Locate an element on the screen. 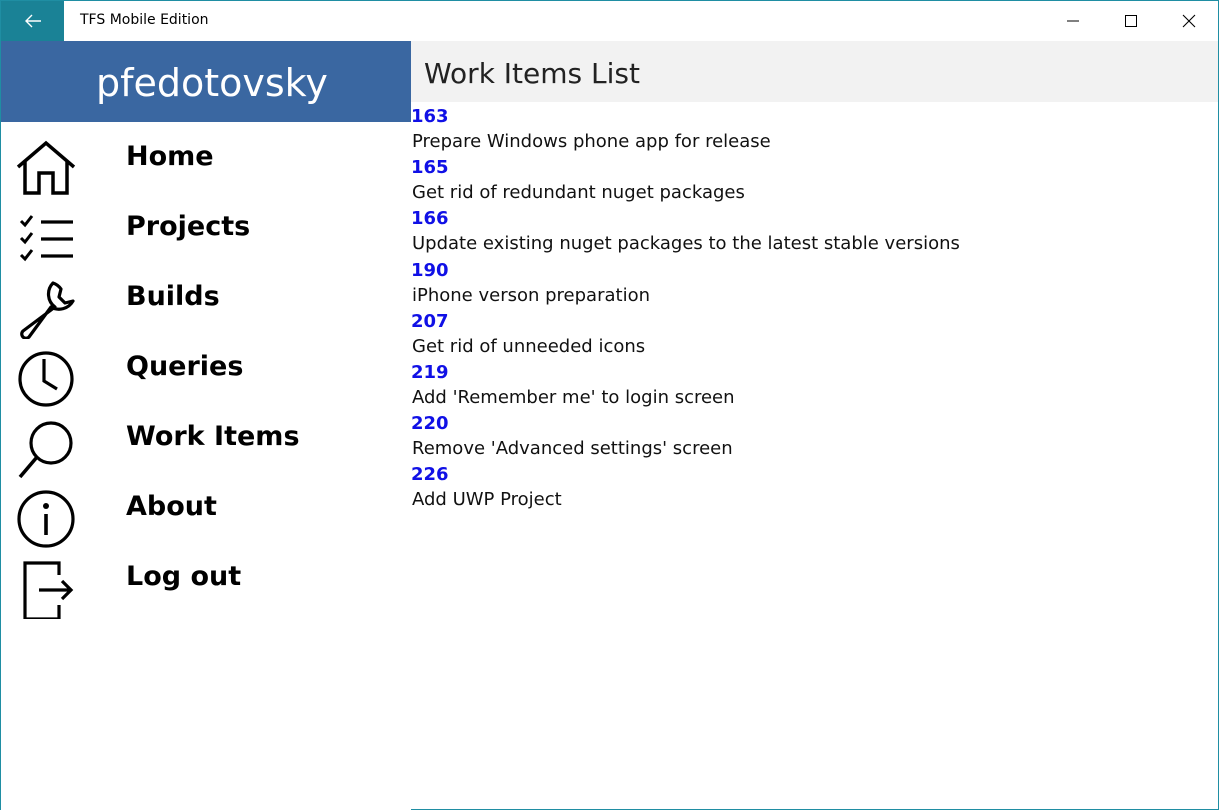 The width and height of the screenshot is (1219, 810). sidebar-item-builds: Builds is located at coordinates (206, 304).